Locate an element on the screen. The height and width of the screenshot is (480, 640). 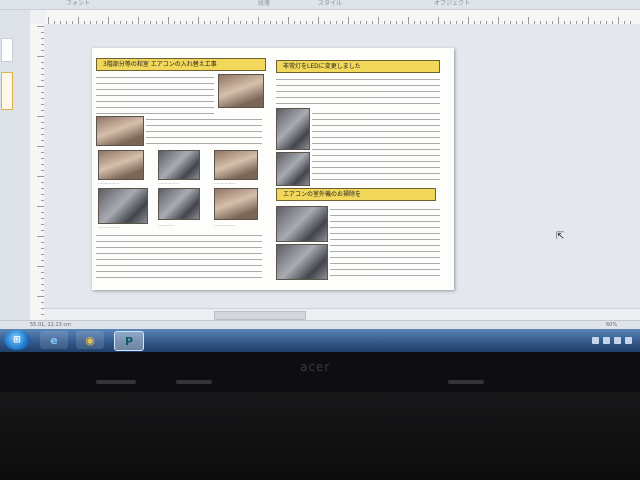
ribbon-group-labels: フォント 段落 スタイル オブジェクト is located at coordinates (320, 5).